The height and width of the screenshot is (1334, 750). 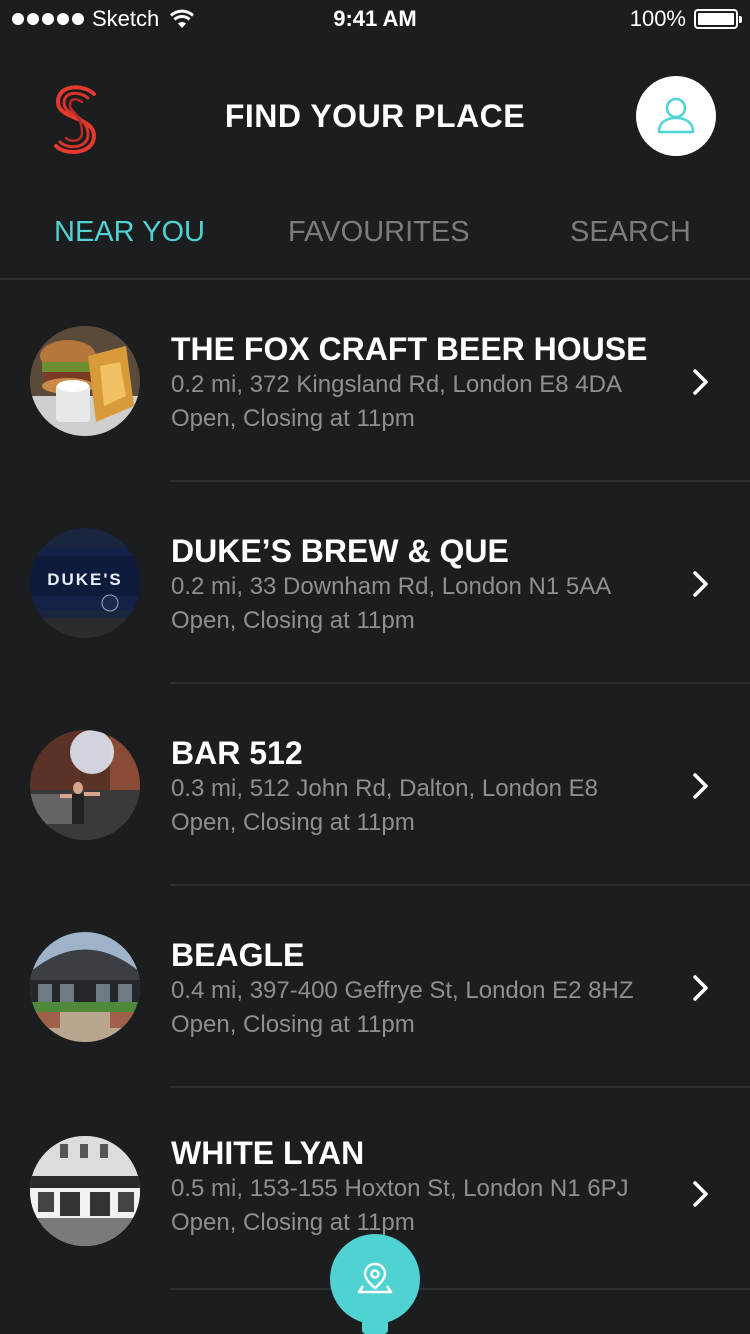 What do you see at coordinates (375, 20) in the screenshot?
I see `status-bar: Sketch 9:41 AM 100%` at bounding box center [375, 20].